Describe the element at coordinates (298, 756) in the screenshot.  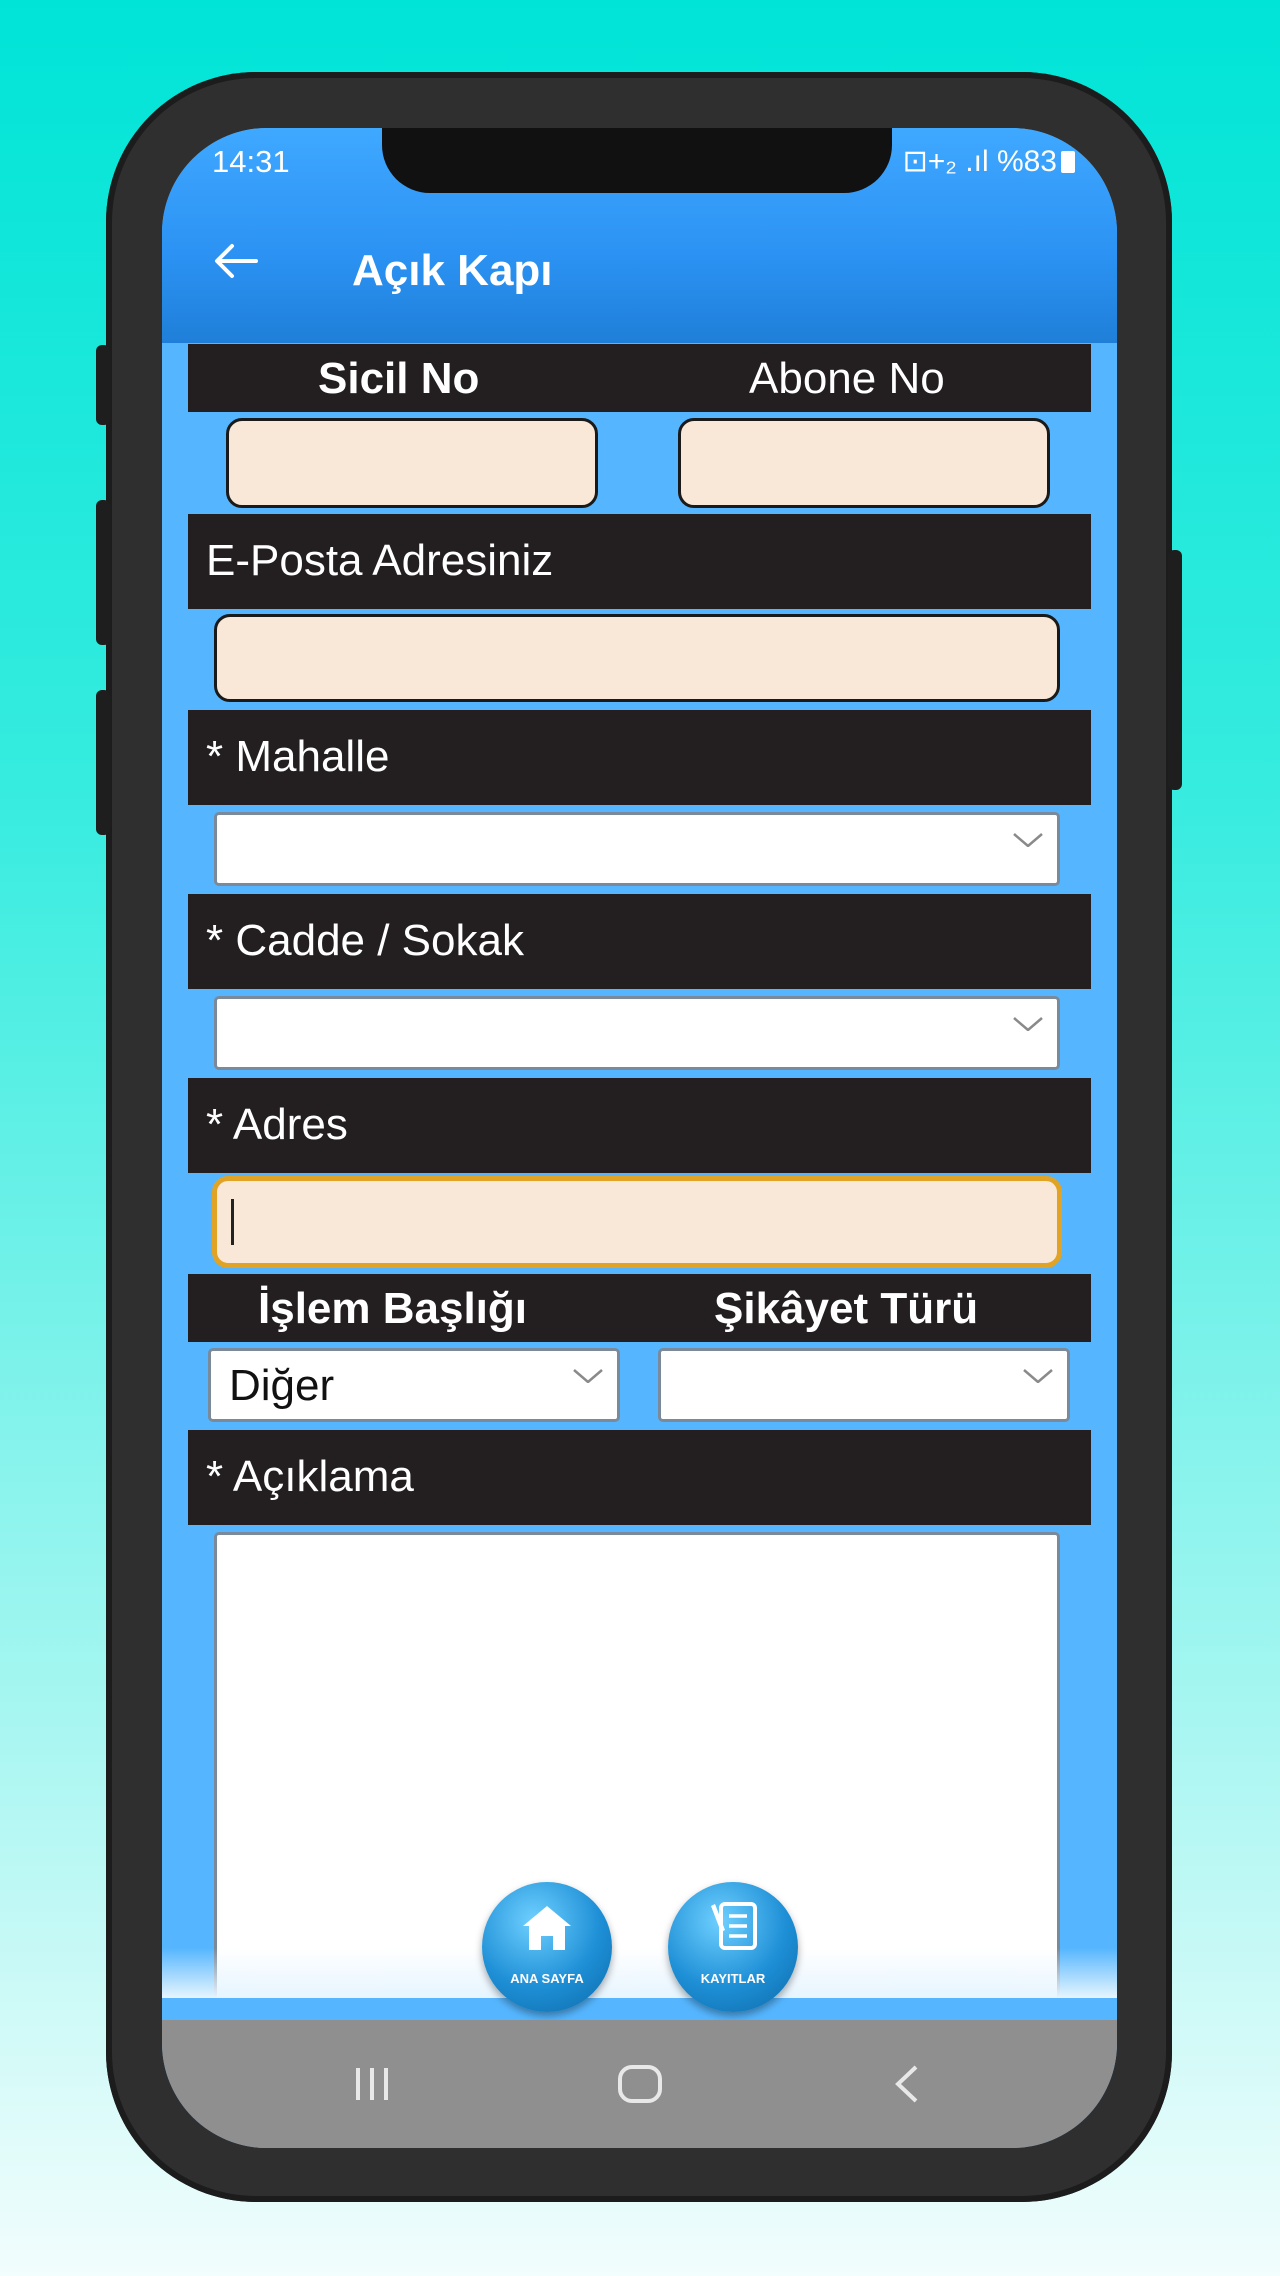
I see `mahalle-label: * Mahalle` at that location.